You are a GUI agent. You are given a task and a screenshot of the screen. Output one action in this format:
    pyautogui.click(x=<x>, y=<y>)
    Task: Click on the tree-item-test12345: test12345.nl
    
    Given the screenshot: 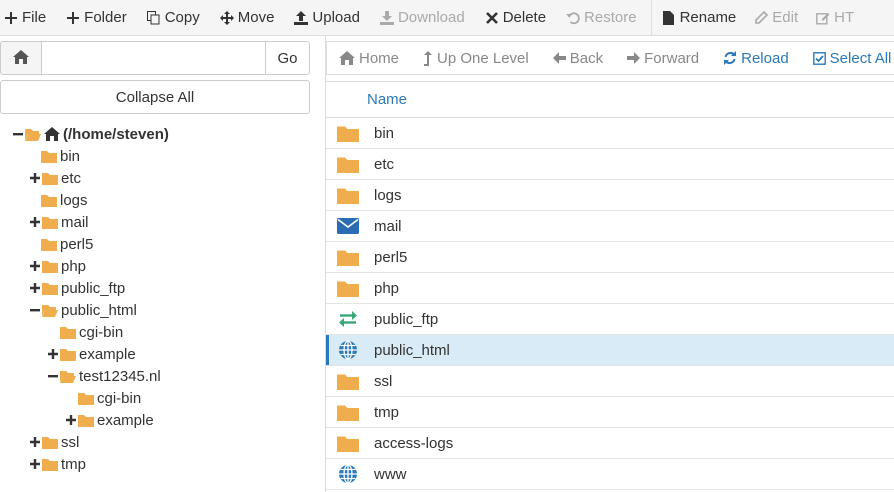 What is the action you would take?
    pyautogui.click(x=160, y=376)
    